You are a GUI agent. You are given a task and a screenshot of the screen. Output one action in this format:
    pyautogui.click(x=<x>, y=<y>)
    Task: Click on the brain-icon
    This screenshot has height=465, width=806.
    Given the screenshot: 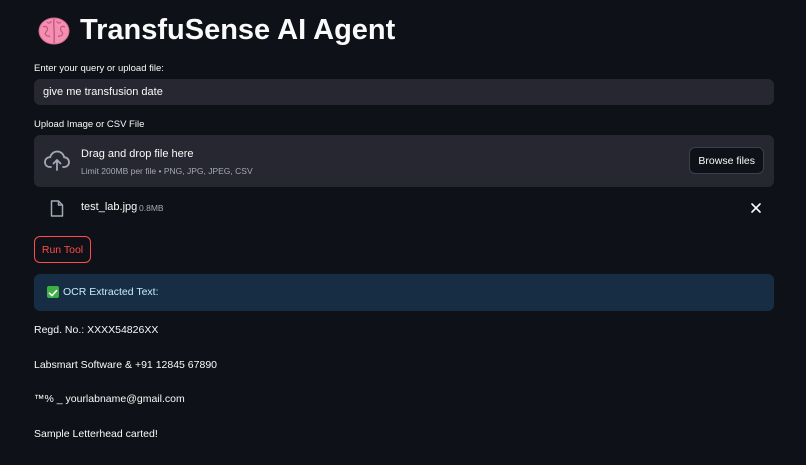 What is the action you would take?
    pyautogui.click(x=54, y=31)
    